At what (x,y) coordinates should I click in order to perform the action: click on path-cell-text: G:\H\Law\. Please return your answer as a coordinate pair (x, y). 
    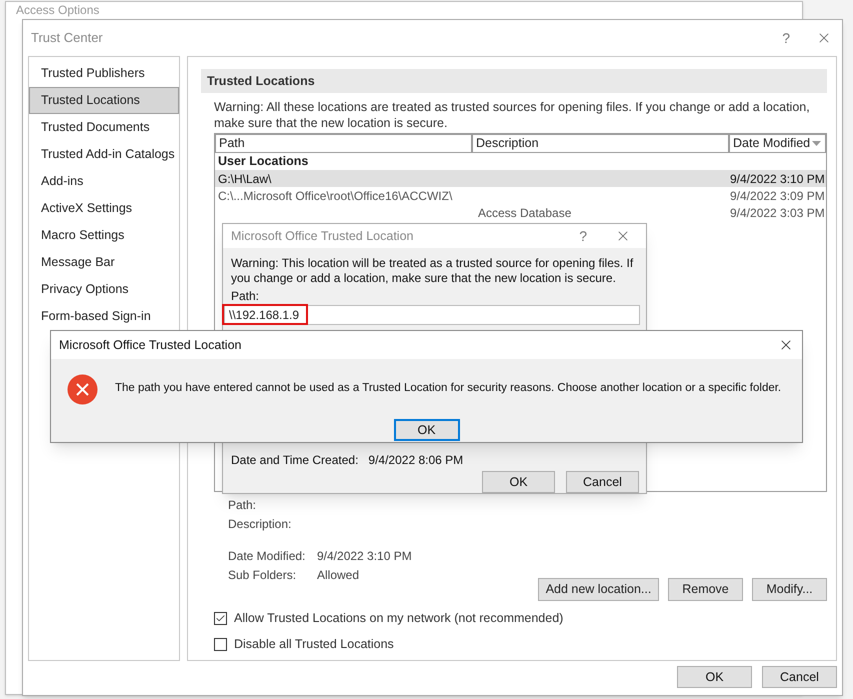
    Looking at the image, I should click on (244, 179).